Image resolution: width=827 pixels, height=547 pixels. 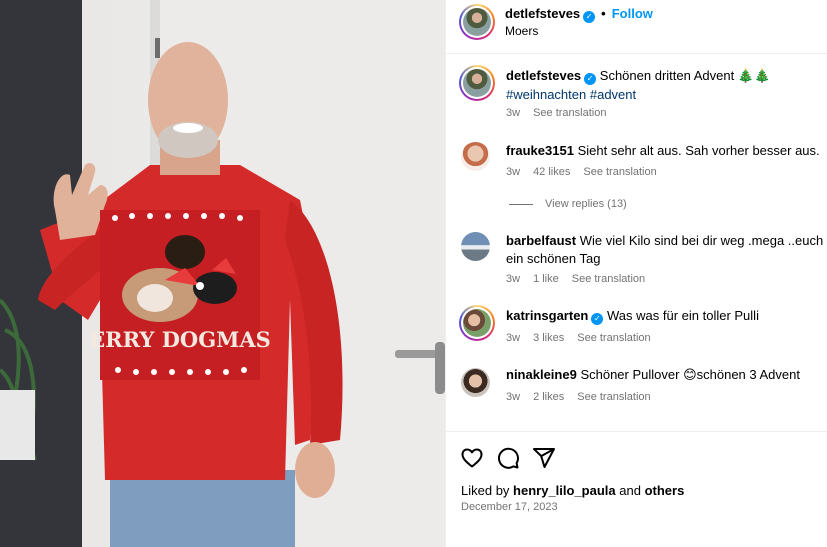 I want to click on comment-likes: 2 likes, so click(x=548, y=397).